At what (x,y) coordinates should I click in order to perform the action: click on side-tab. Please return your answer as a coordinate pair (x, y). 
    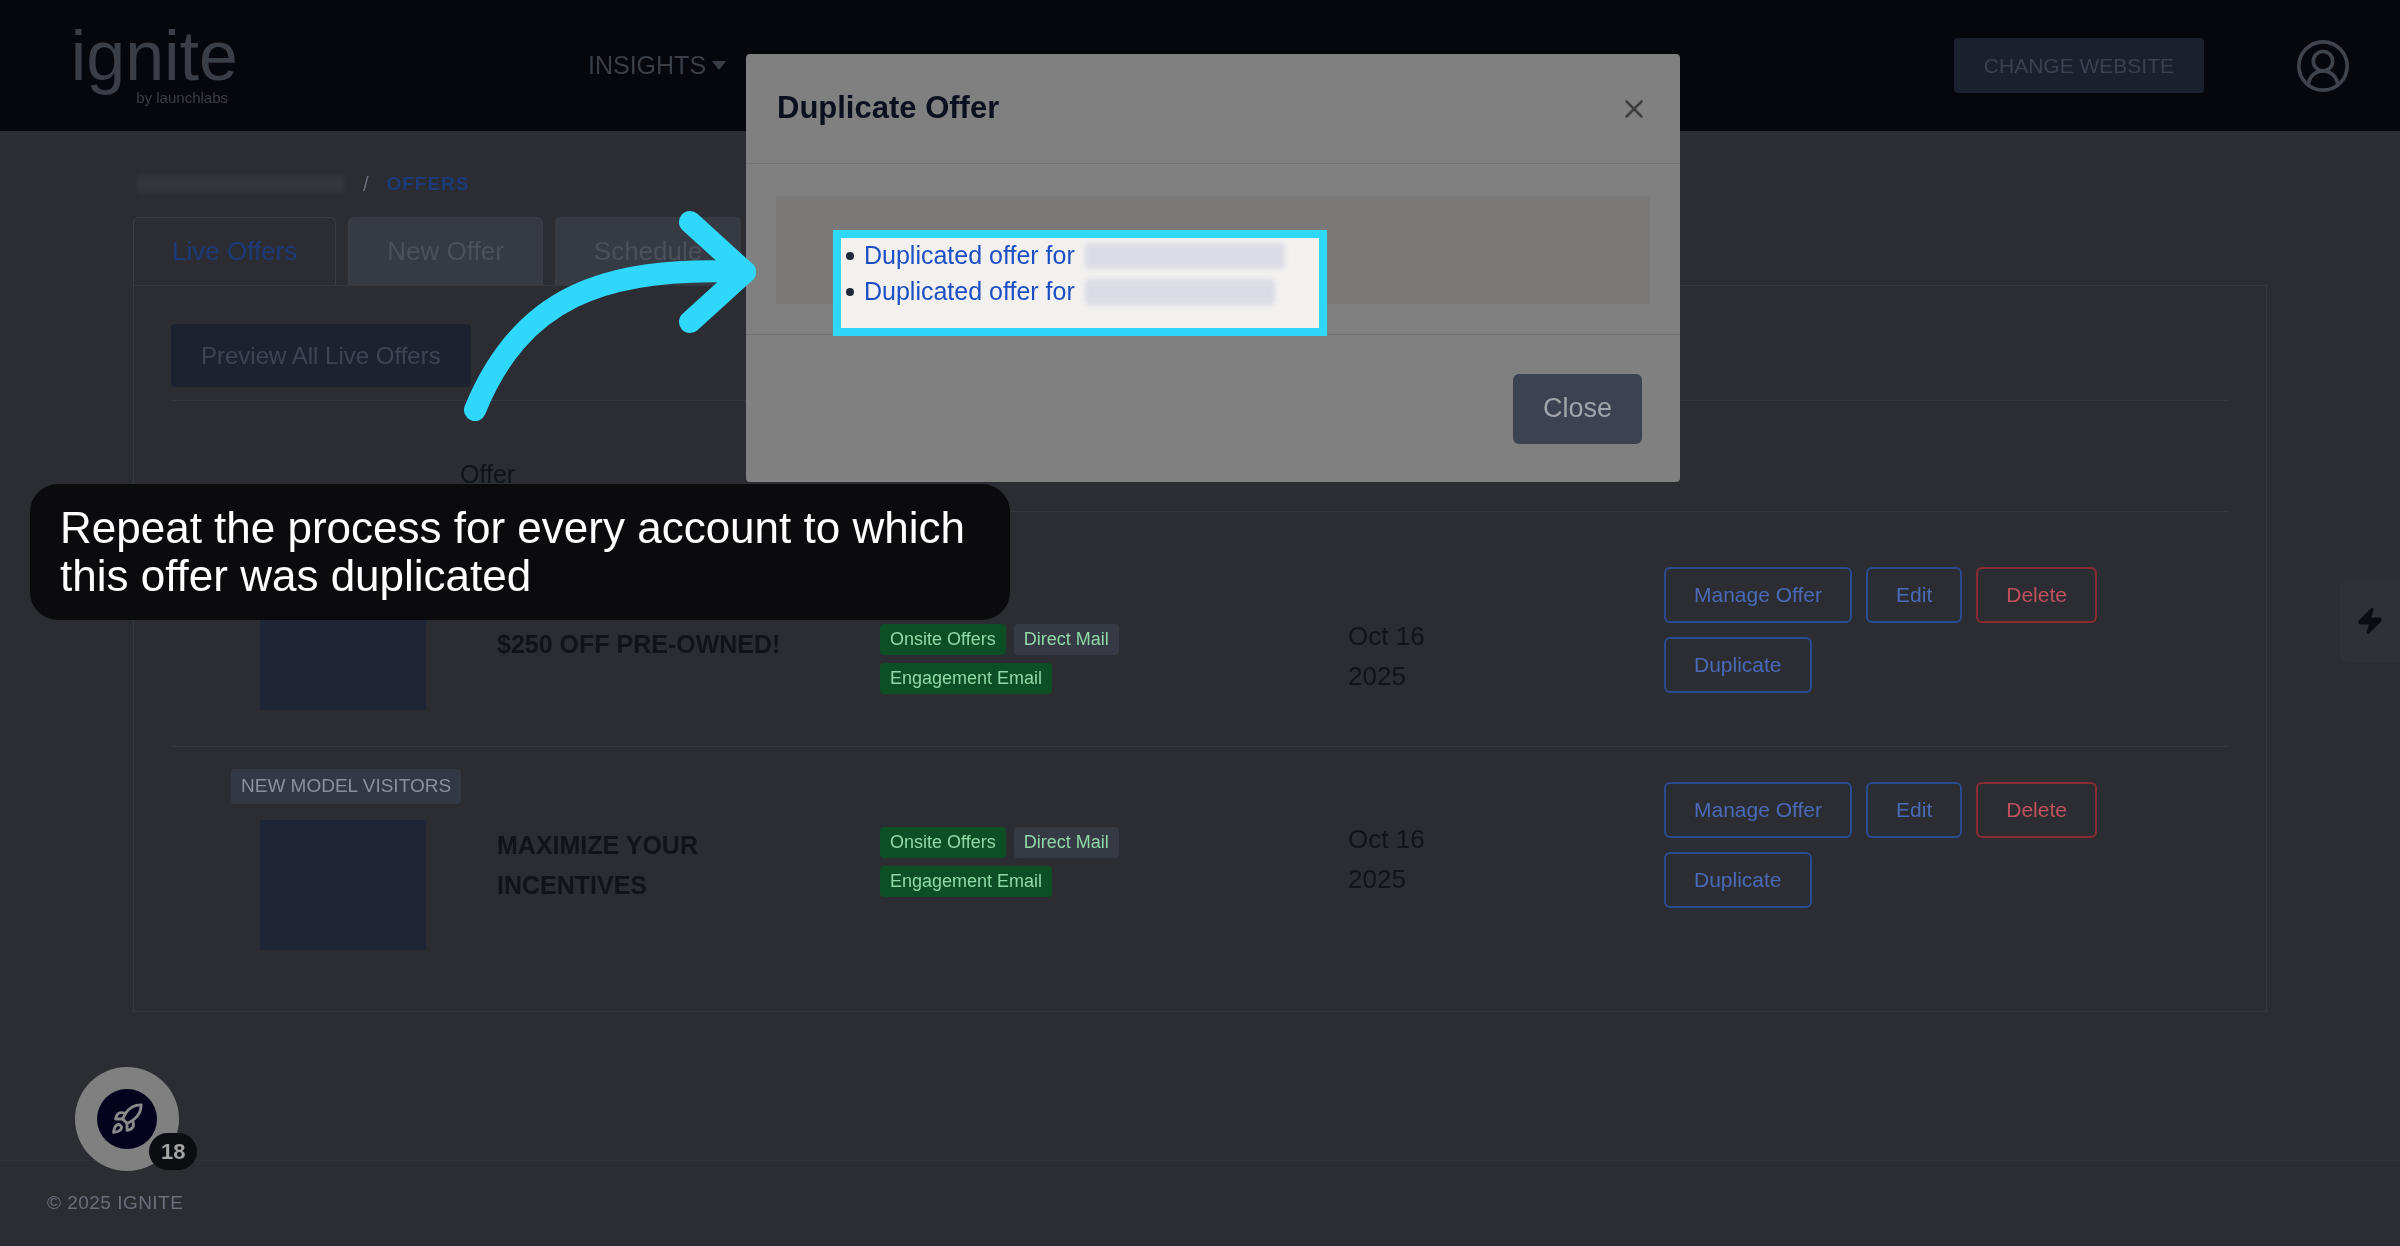
    Looking at the image, I should click on (2370, 621).